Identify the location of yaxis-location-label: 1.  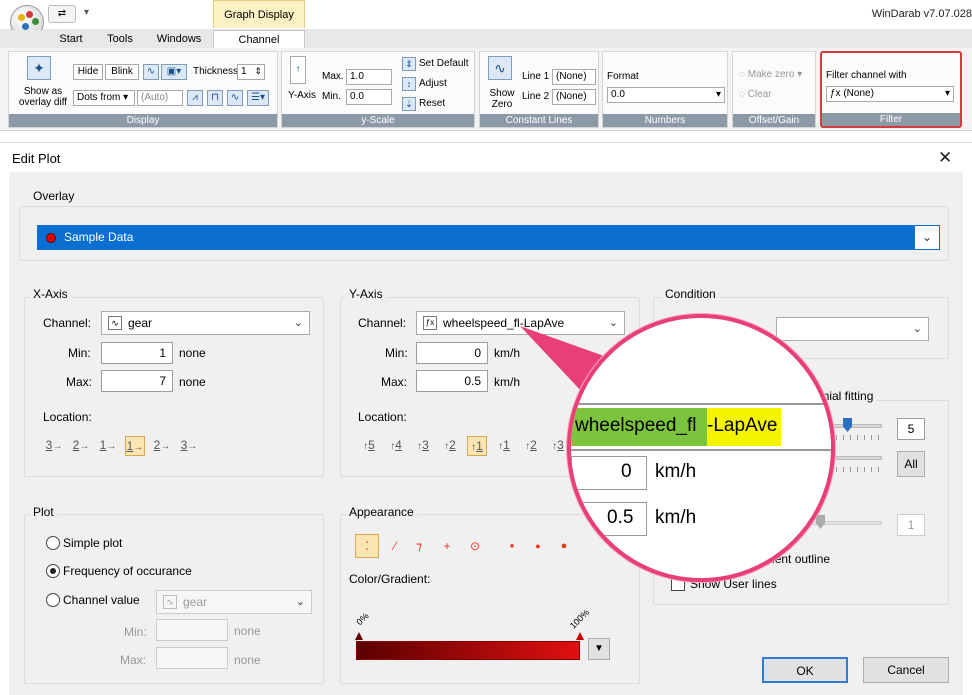
(506, 445).